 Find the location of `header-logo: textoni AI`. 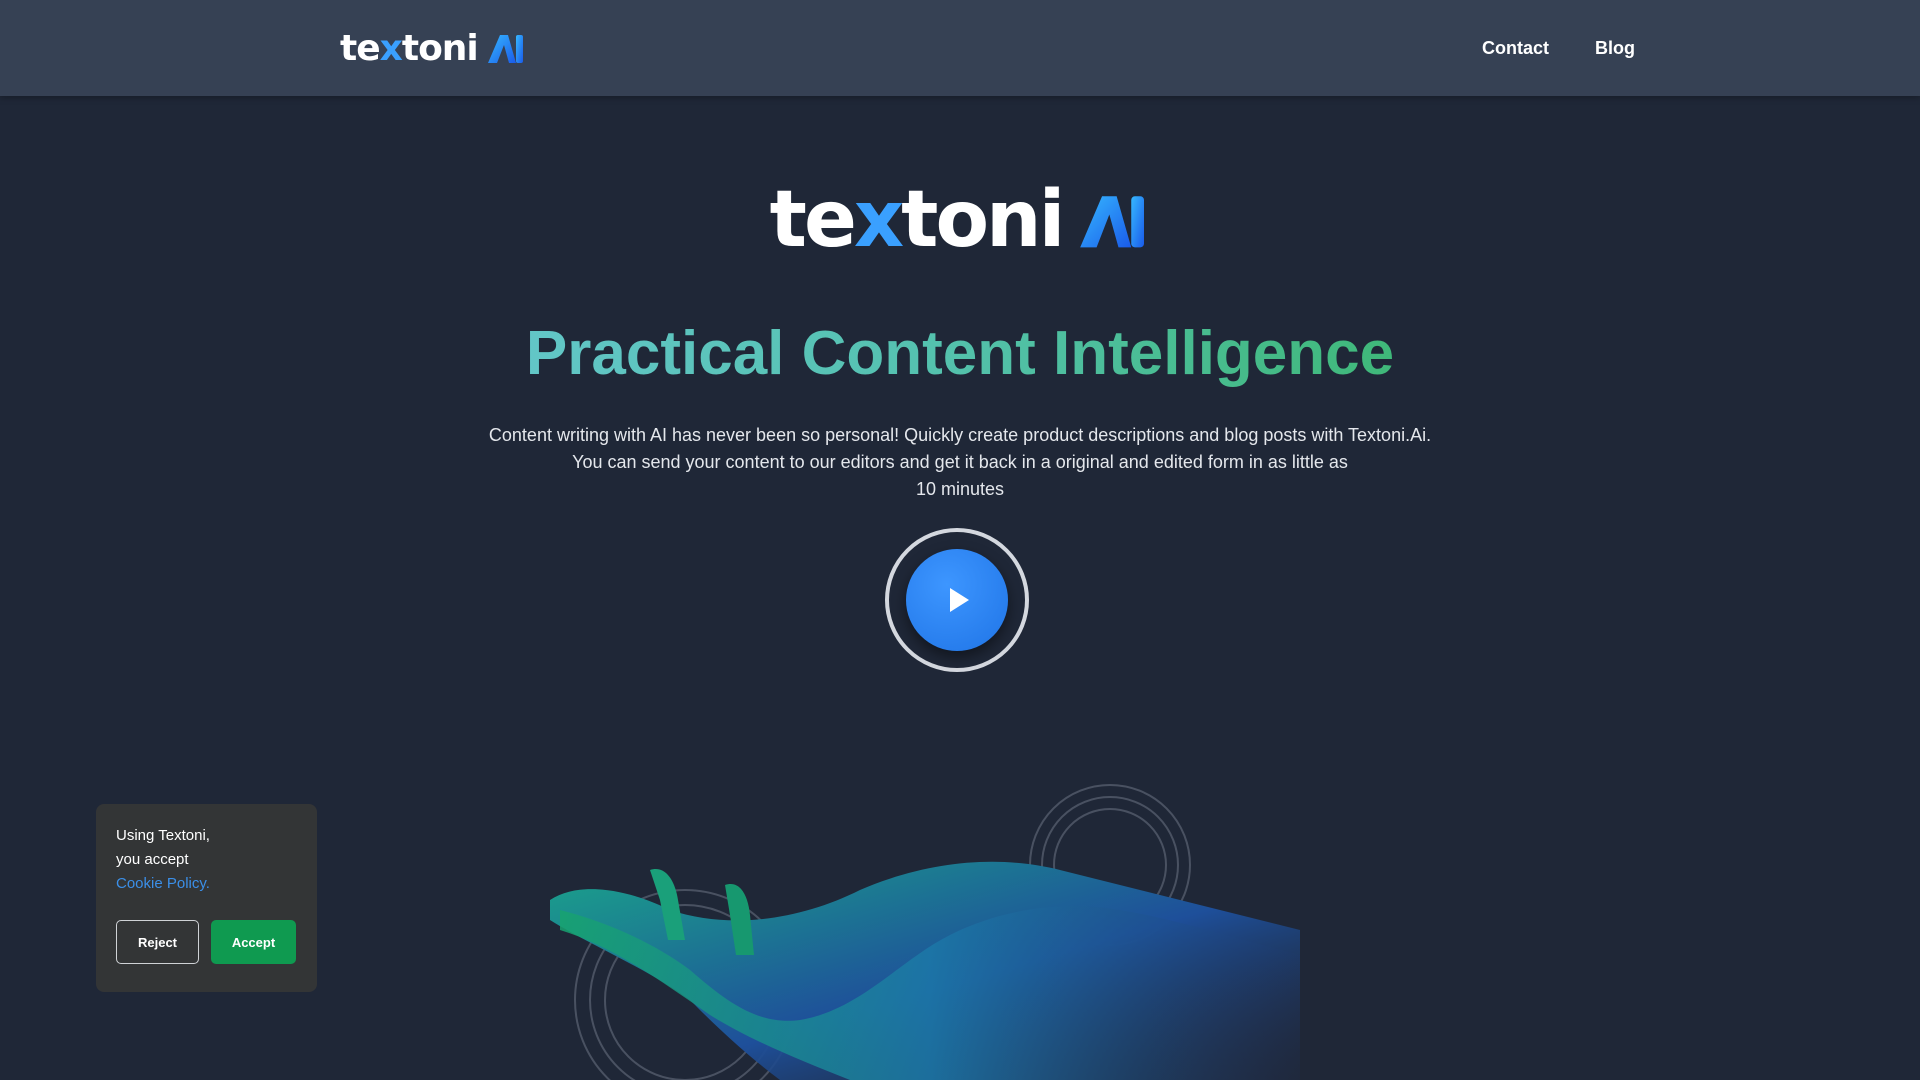

header-logo: textoni AI is located at coordinates (433, 48).